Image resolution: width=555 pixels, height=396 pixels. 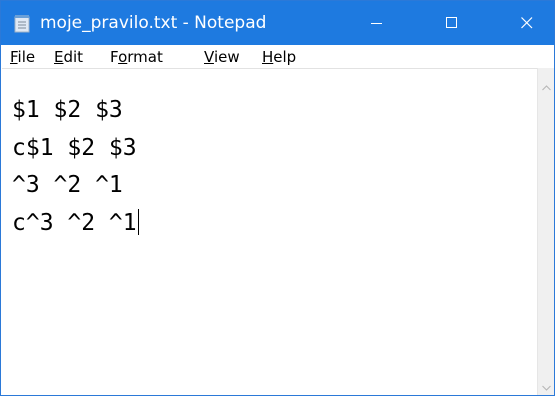 I want to click on scroll-down-arrow-icon, so click(x=546, y=385).